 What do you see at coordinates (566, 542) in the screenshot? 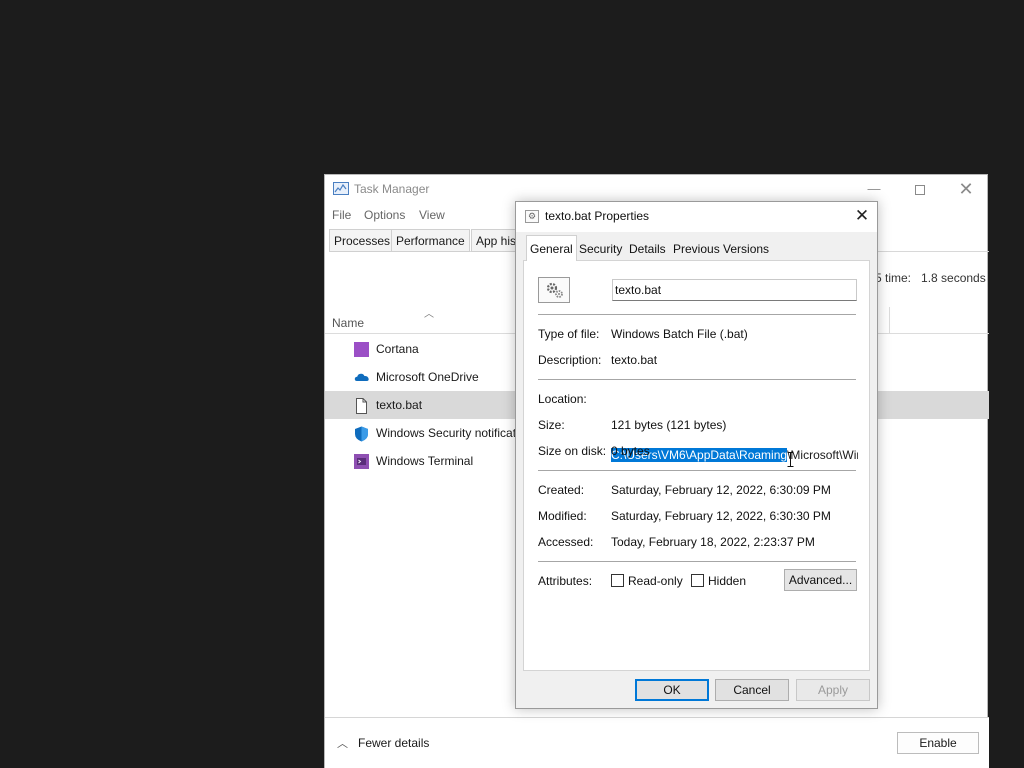
I see `accessed-label: Accessed:` at bounding box center [566, 542].